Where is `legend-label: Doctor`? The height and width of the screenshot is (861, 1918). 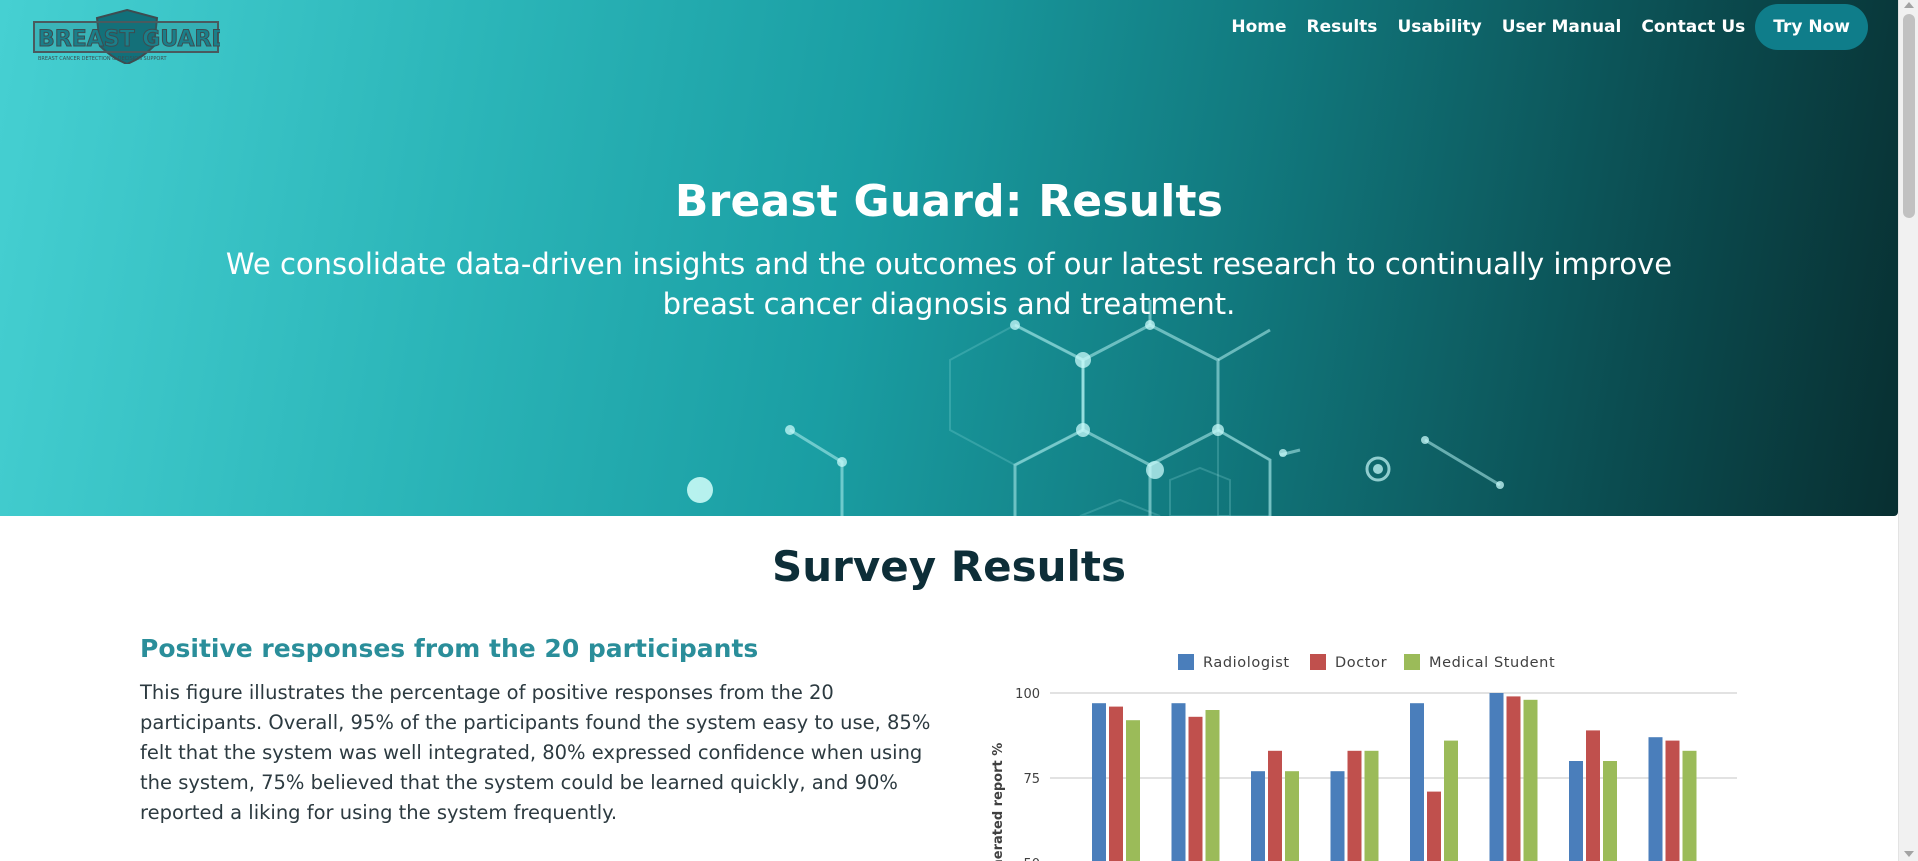 legend-label: Doctor is located at coordinates (1361, 663).